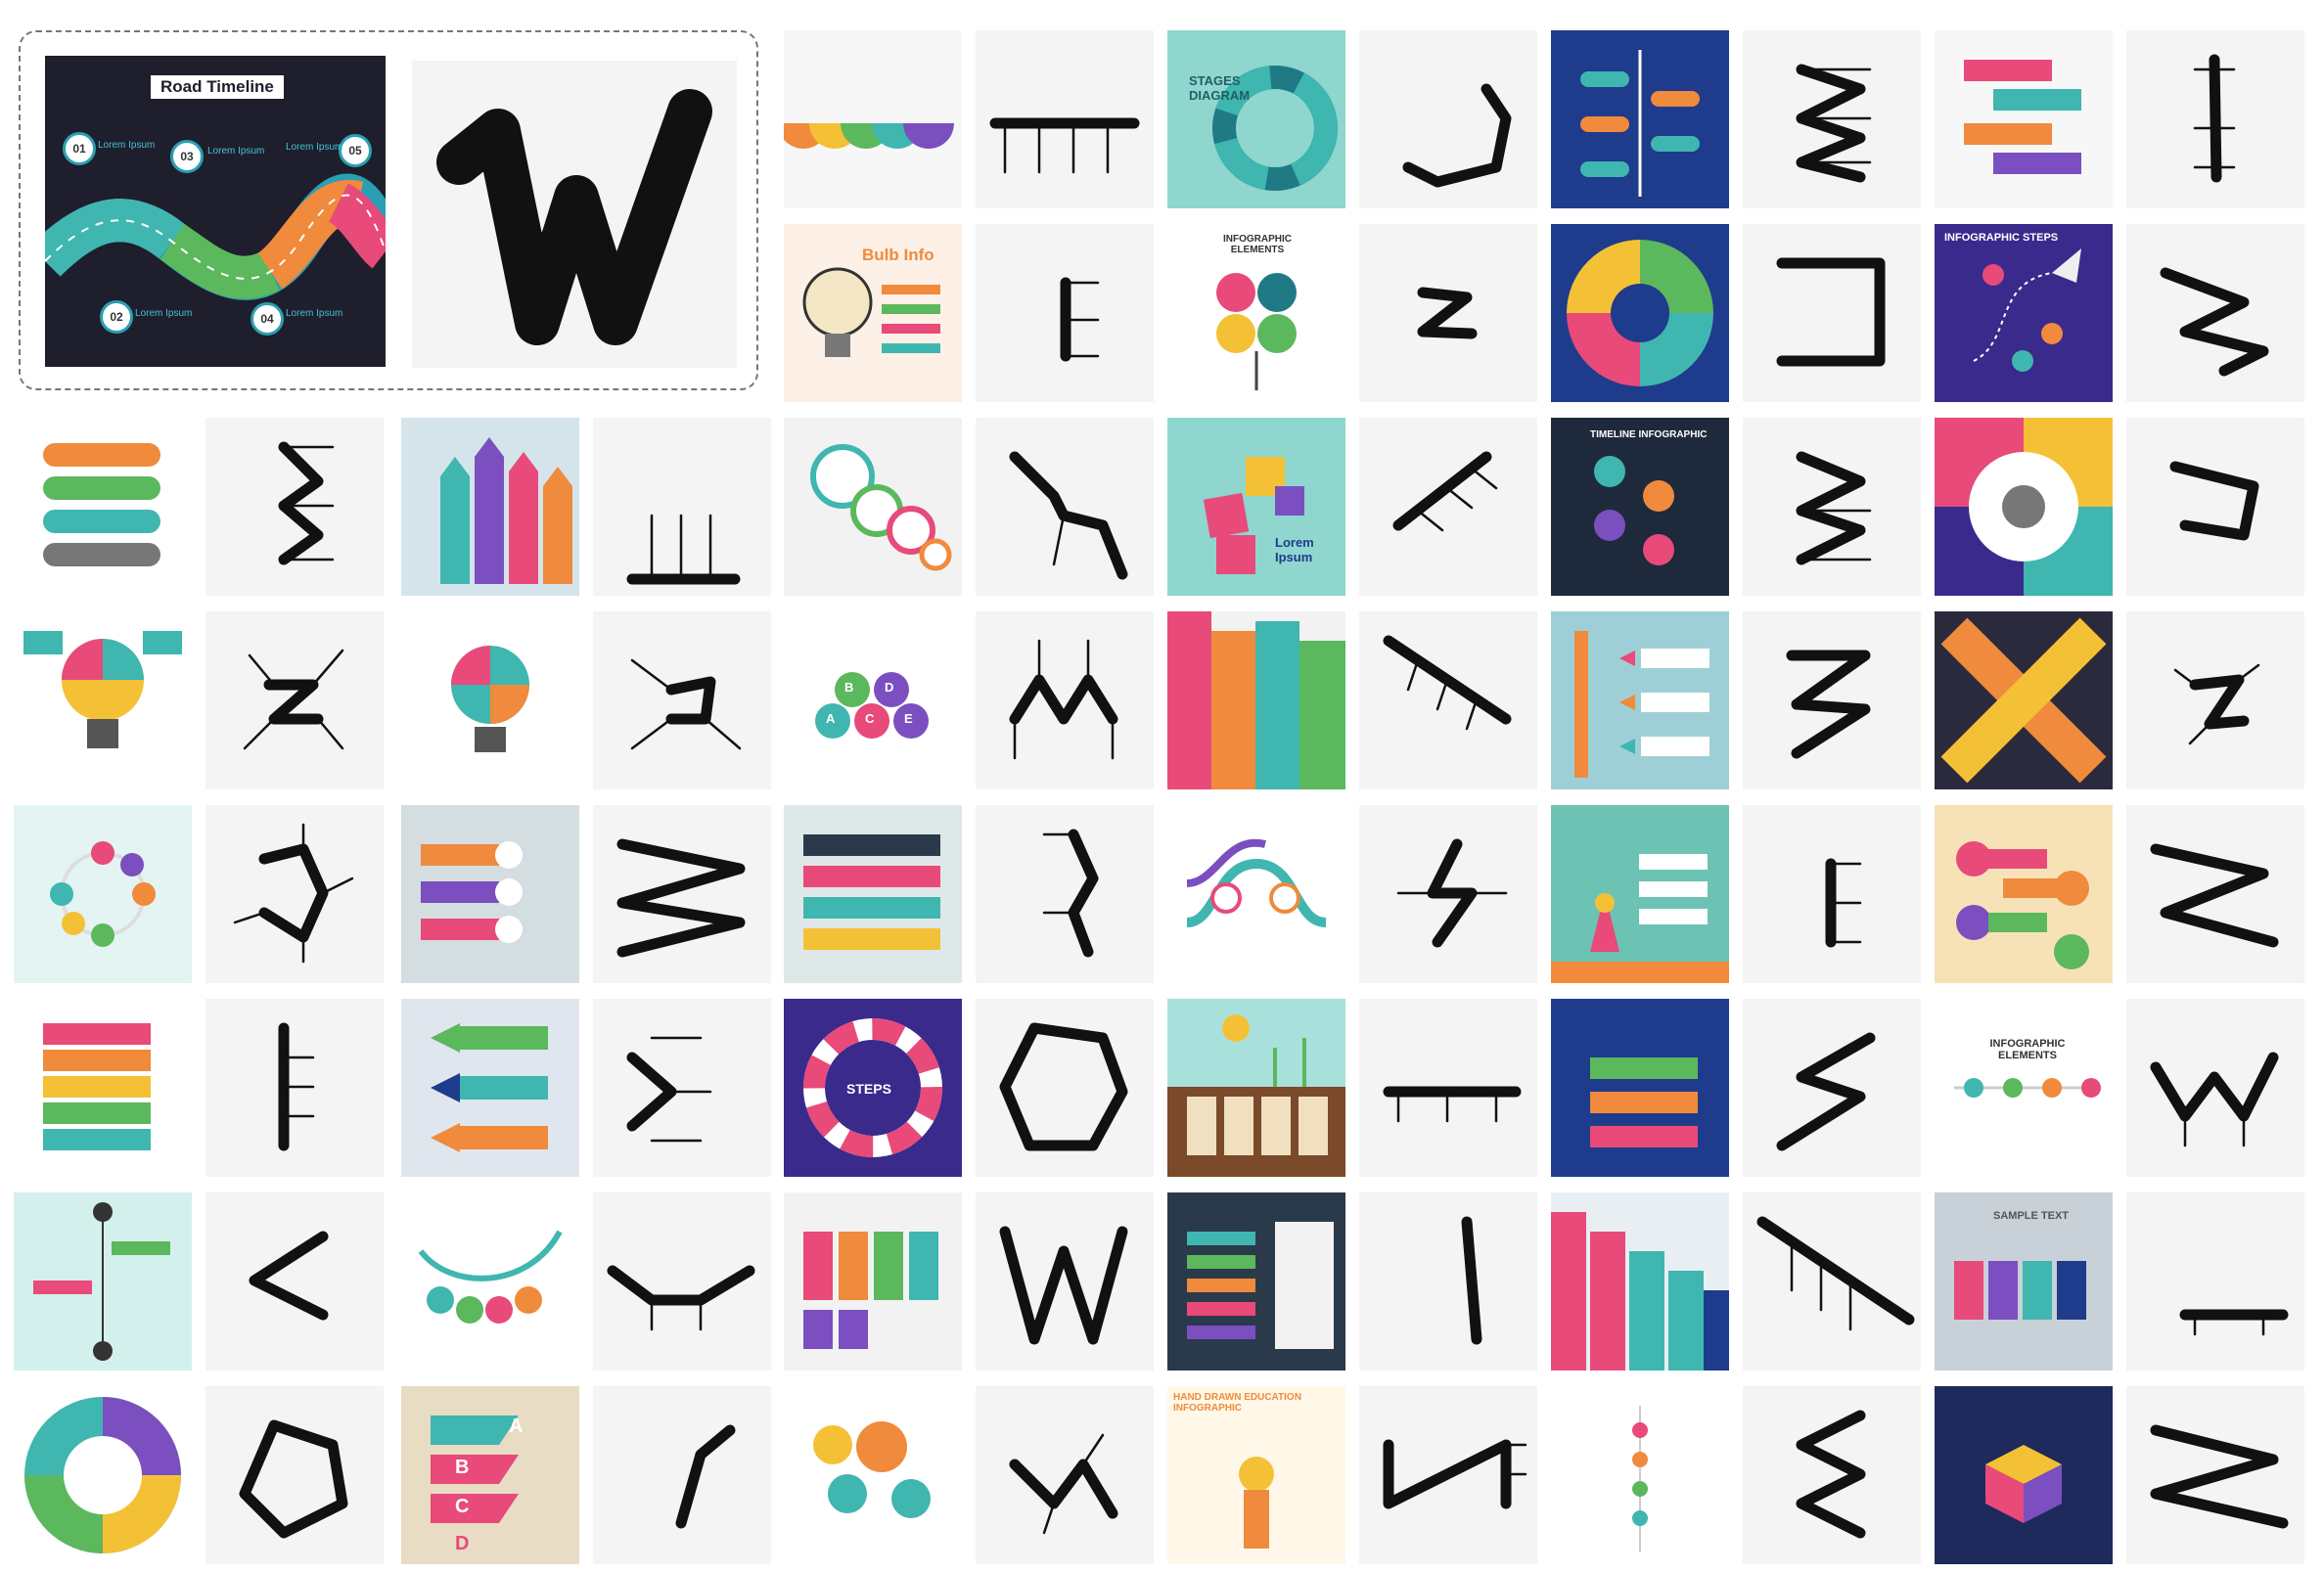  What do you see at coordinates (490, 1475) in the screenshot?
I see `infographic-thumbnail: A B C D` at bounding box center [490, 1475].